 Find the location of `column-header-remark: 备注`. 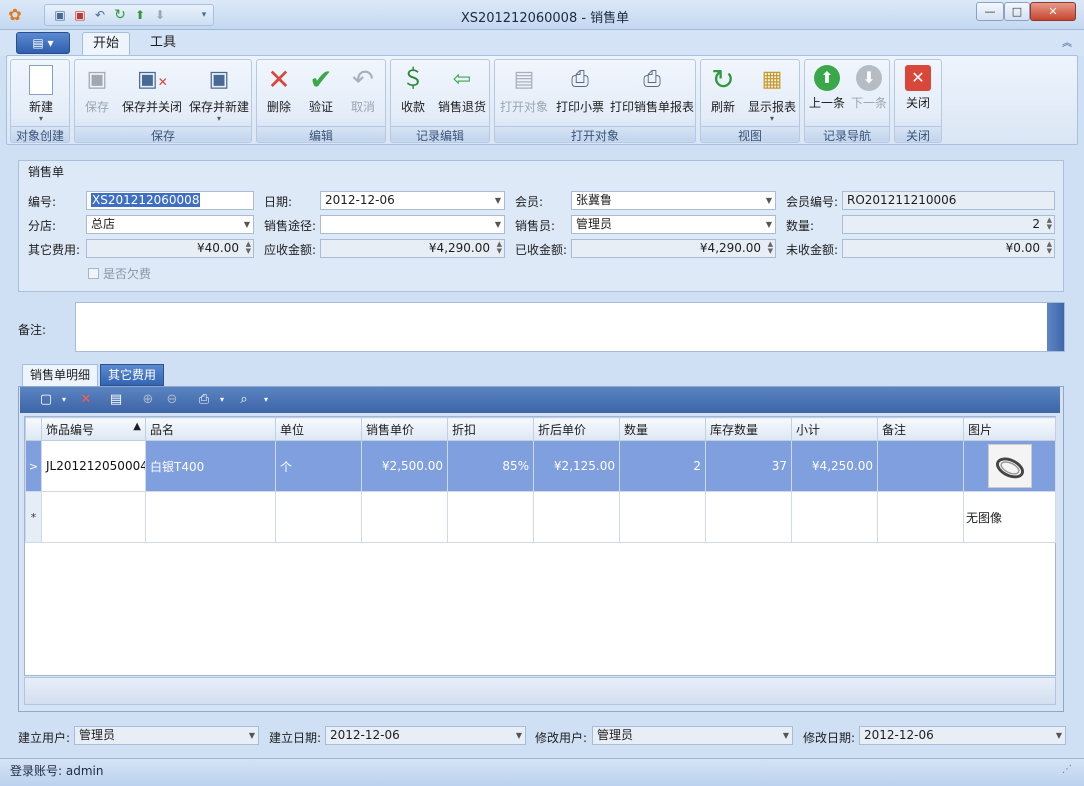

column-header-remark: 备注 is located at coordinates (920, 429).